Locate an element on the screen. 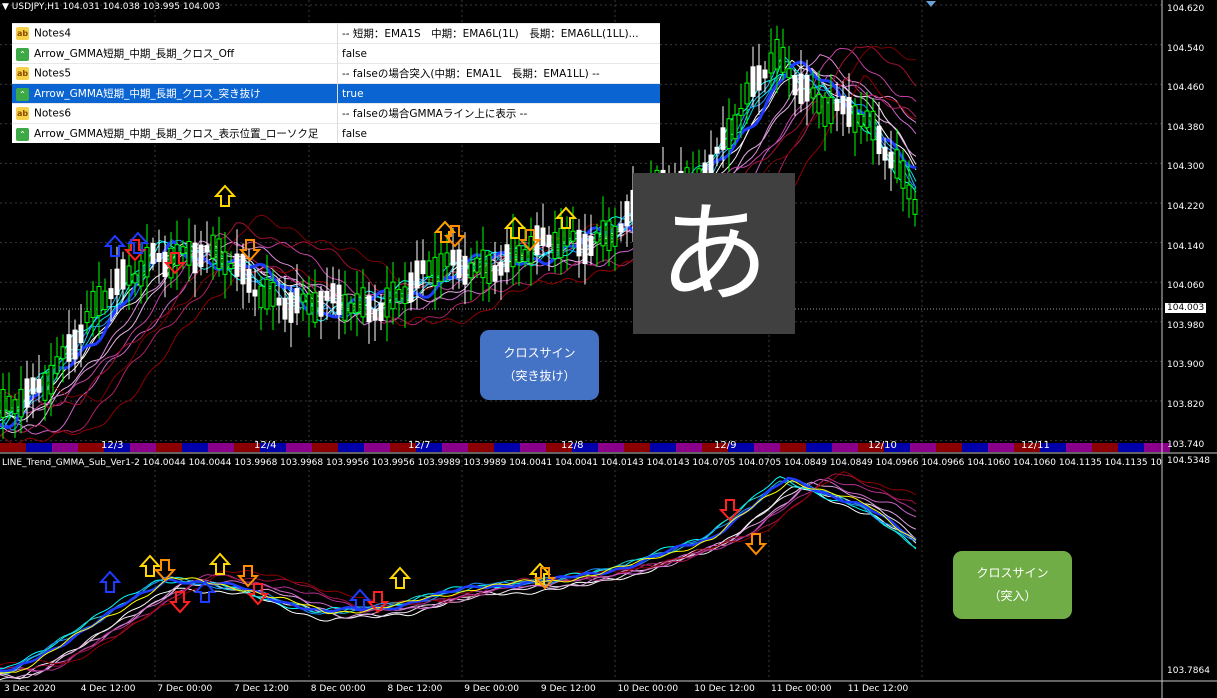 Image resolution: width=1217 pixels, height=698 pixels. shift-marker-icon is located at coordinates (931, 4).